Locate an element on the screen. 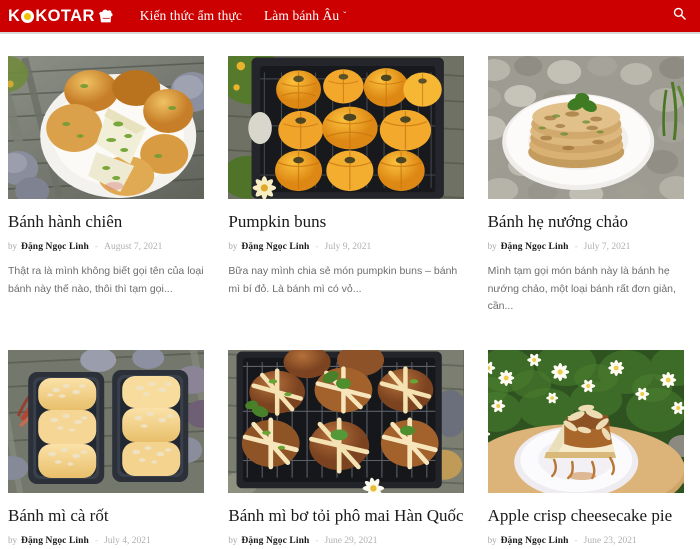  nav-item-label: Làm bánh Âu is located at coordinates (301, 15).